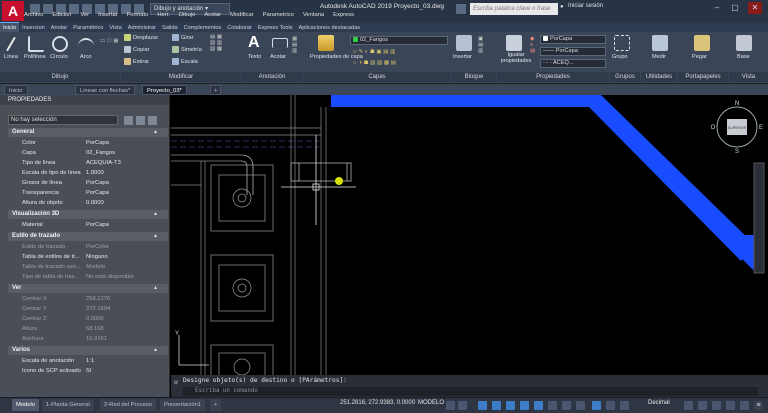  Describe the element at coordinates (625, 77) in the screenshot. I see `panel-groups-label: Grupos` at that location.